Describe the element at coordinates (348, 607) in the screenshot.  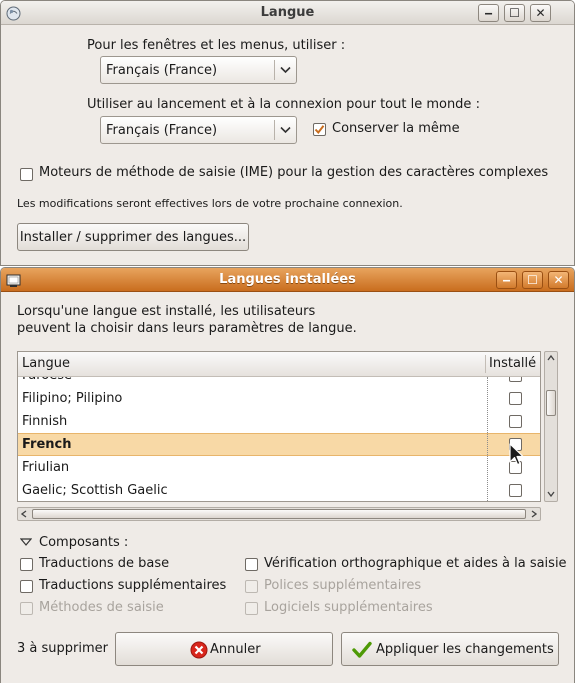
I see `component-label-disabled: Logiciels supplémentaires` at that location.